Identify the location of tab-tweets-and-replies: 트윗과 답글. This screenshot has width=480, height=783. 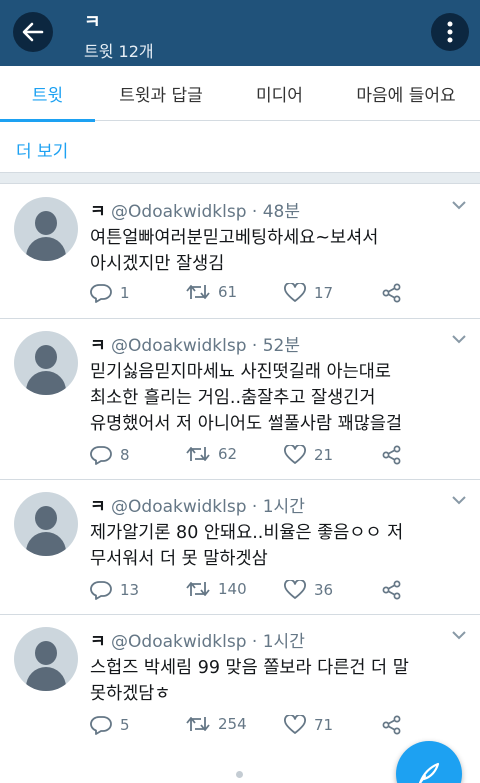
(161, 93).